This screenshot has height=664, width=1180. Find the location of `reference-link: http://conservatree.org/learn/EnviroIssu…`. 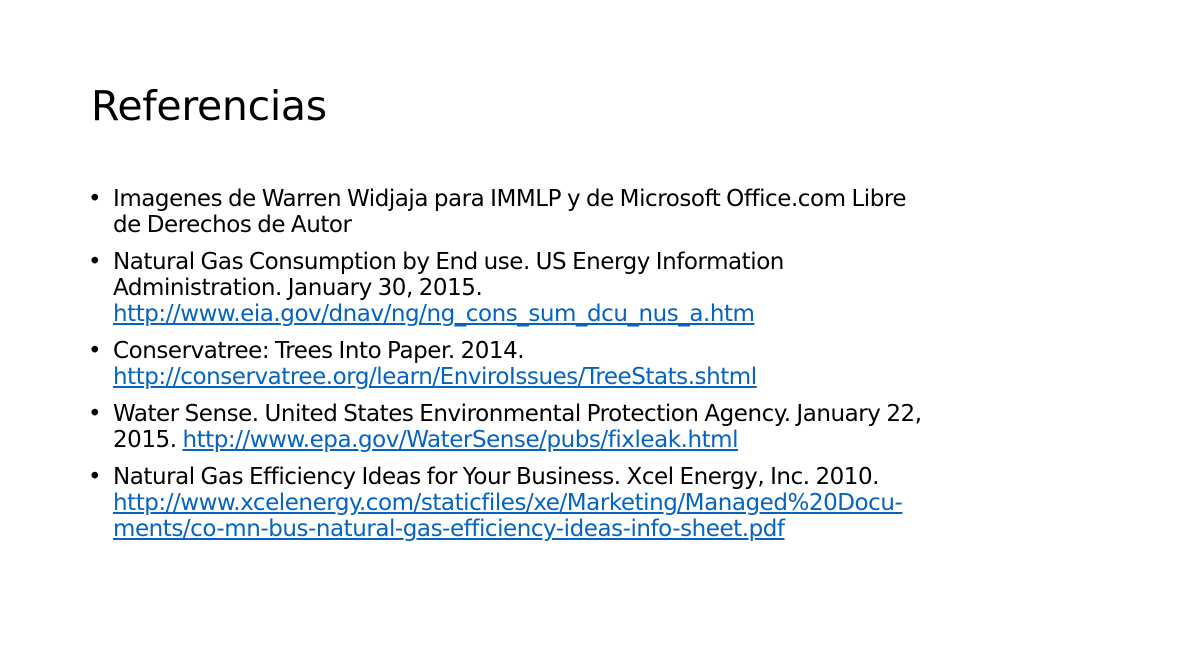

reference-link: http://conservatree.org/learn/EnviroIssu… is located at coordinates (435, 377).